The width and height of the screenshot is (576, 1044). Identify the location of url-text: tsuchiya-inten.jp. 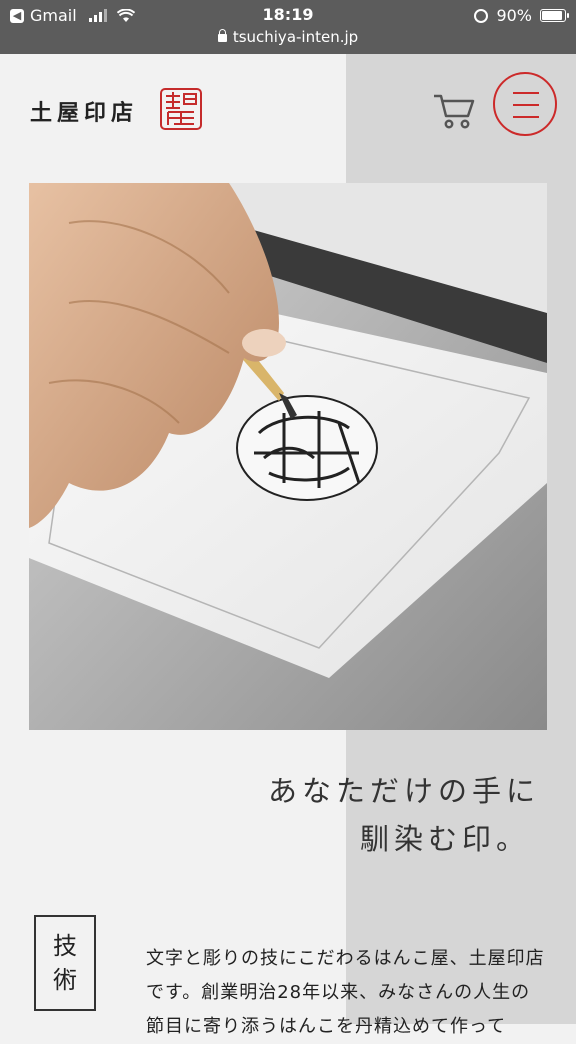
(295, 37).